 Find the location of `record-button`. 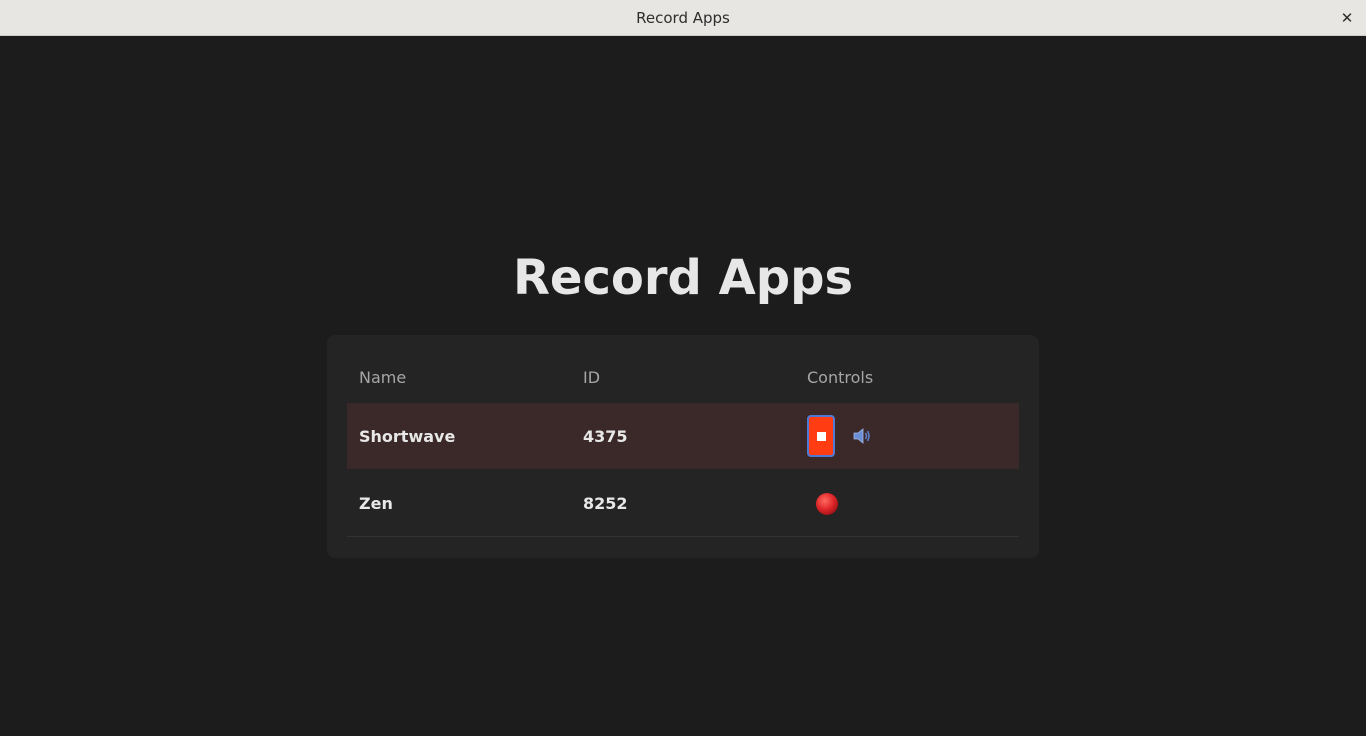

record-button is located at coordinates (827, 504).